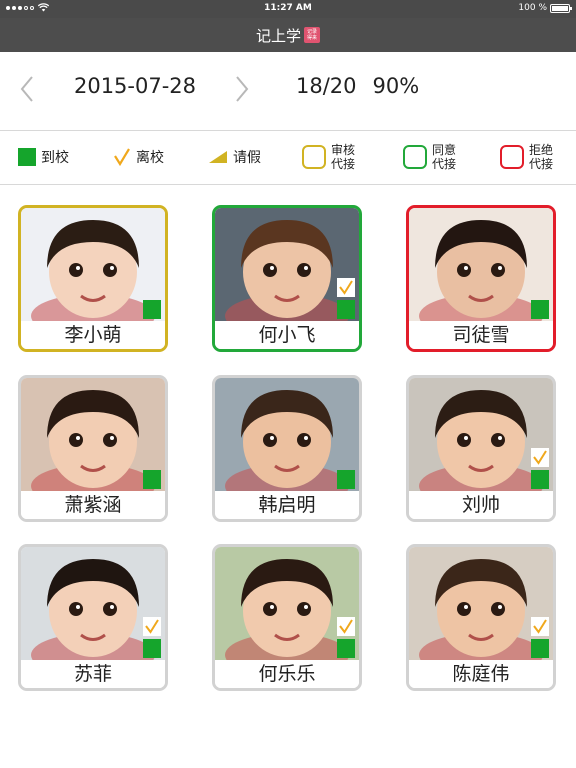  I want to click on legend-pending: 审核 代接, so click(328, 157).